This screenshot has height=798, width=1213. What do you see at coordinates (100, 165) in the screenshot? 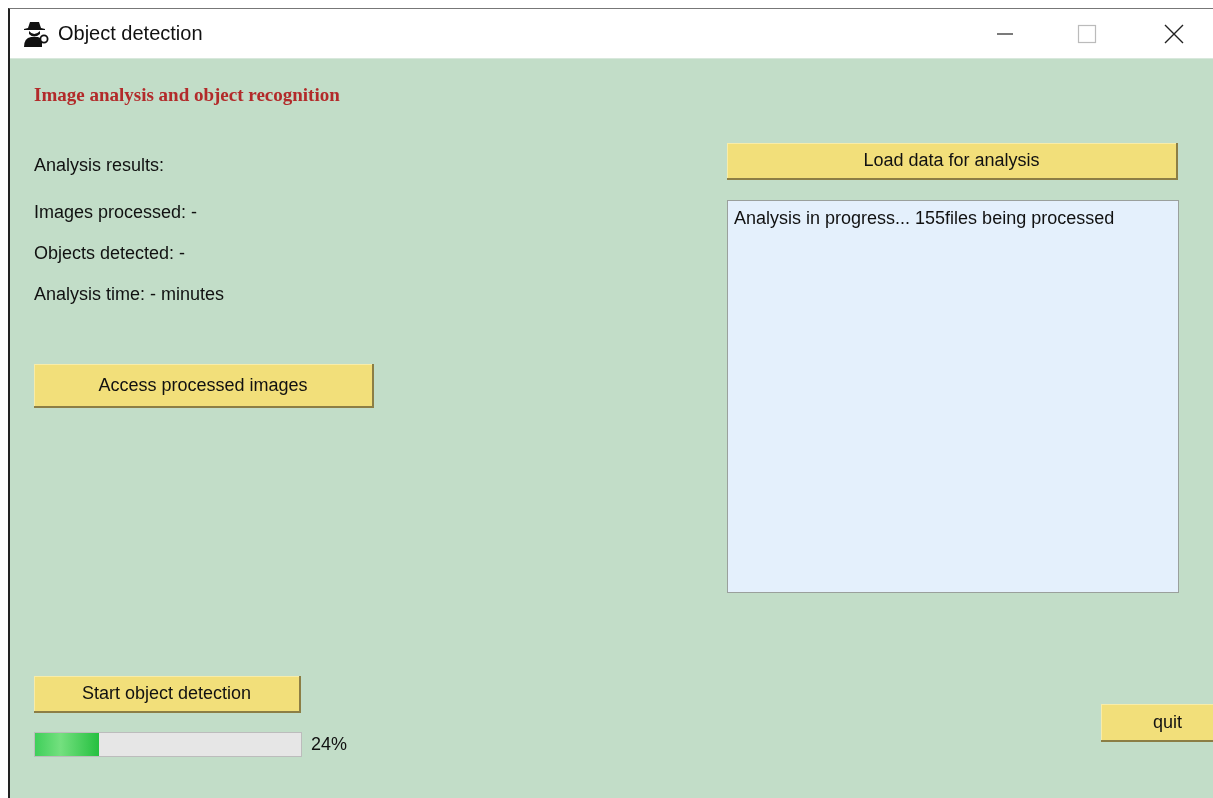
I see `results-label: Analysis results:` at bounding box center [100, 165].